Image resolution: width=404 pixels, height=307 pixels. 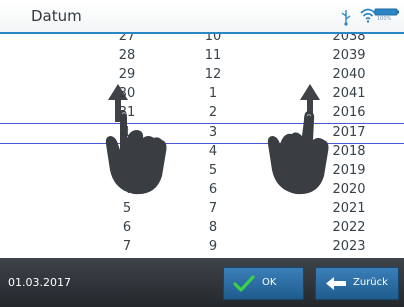 What do you see at coordinates (202, 56) in the screenshot?
I see `picker-row: 28 11 2039` at bounding box center [202, 56].